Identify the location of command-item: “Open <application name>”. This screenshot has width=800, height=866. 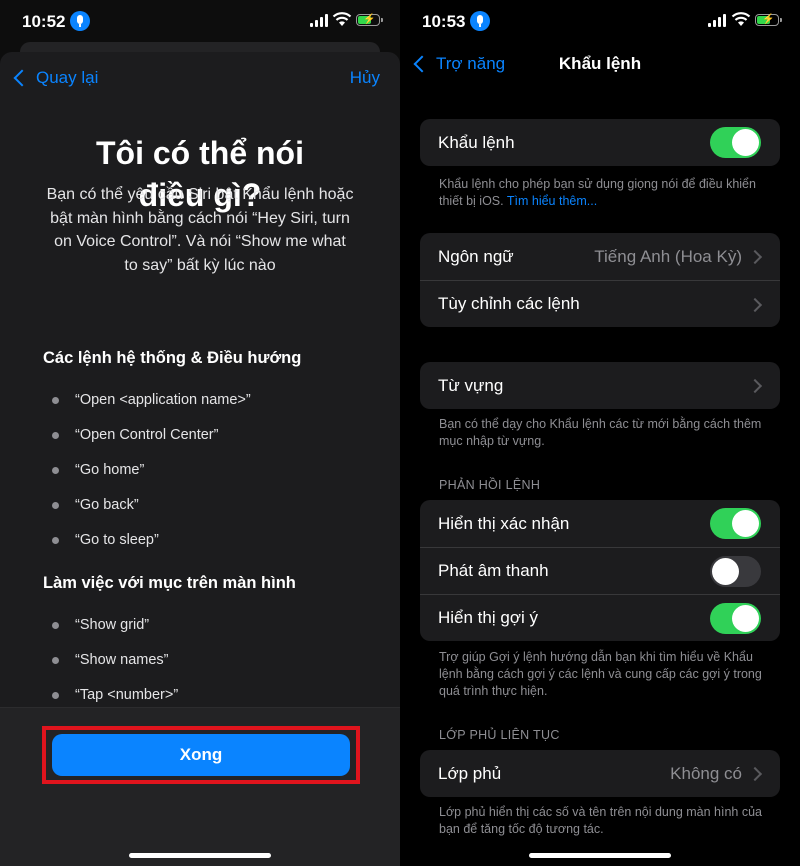
(151, 400).